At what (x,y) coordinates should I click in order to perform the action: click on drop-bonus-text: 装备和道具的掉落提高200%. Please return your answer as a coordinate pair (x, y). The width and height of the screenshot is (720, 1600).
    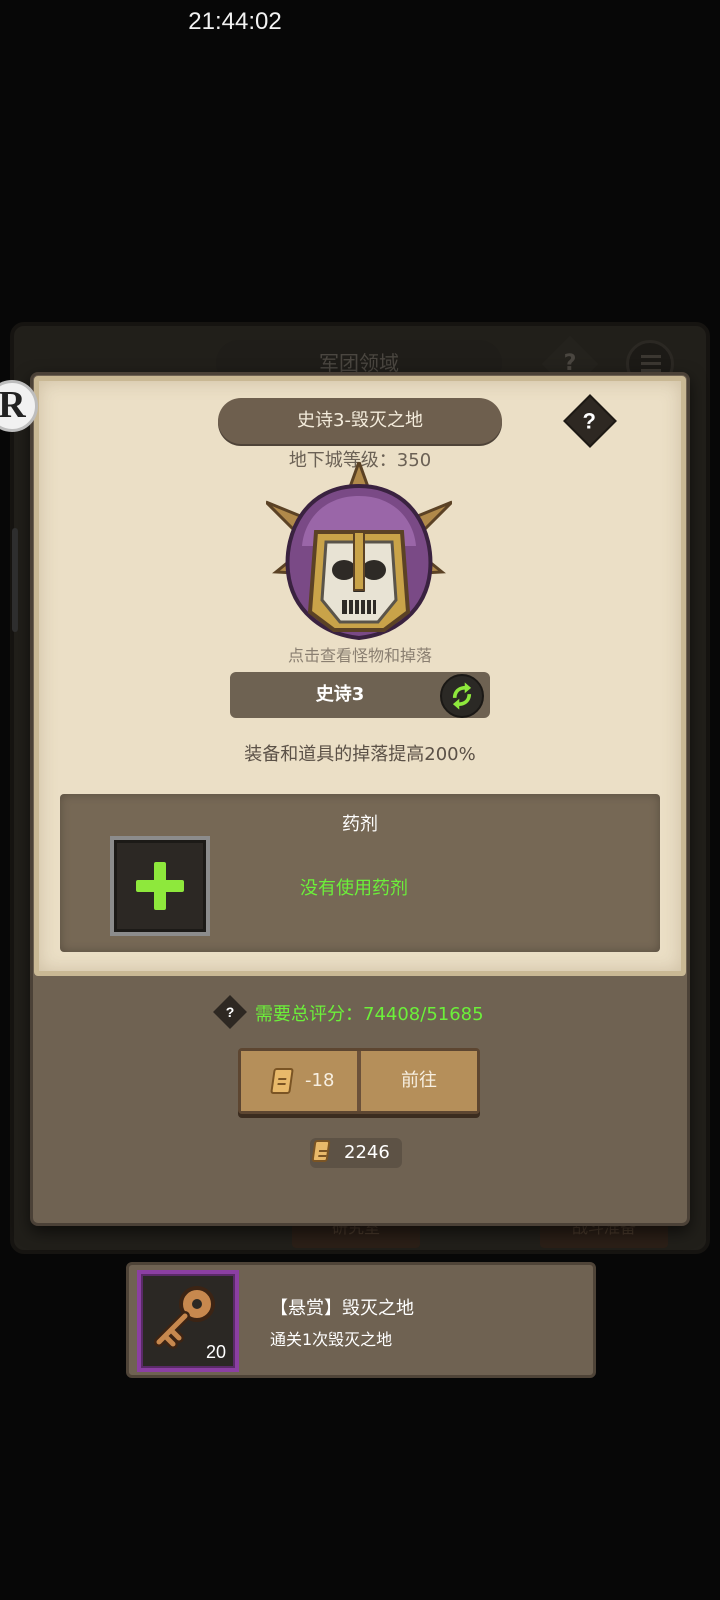
    Looking at the image, I should click on (360, 754).